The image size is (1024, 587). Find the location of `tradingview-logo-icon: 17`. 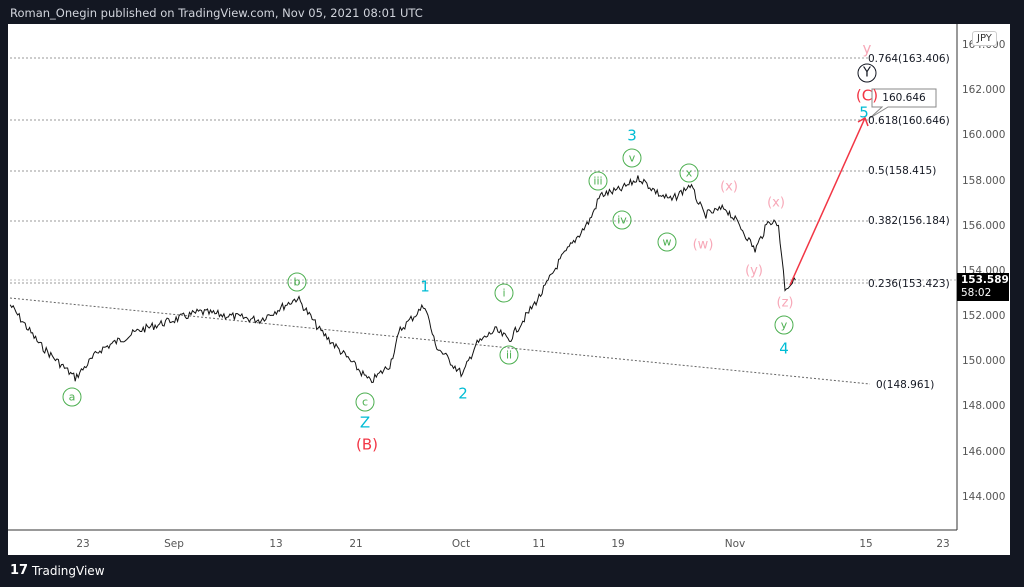

tradingview-logo-icon: 17 is located at coordinates (19, 570).